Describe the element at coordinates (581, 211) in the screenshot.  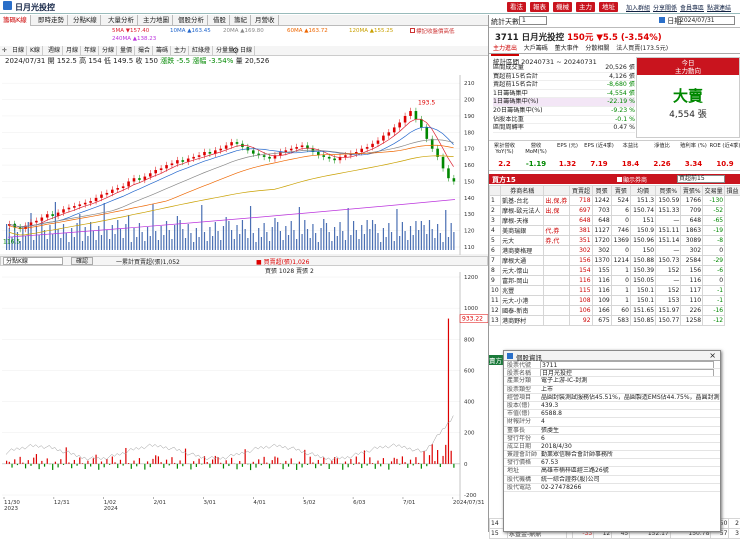
I see `cell-3: 697` at that location.